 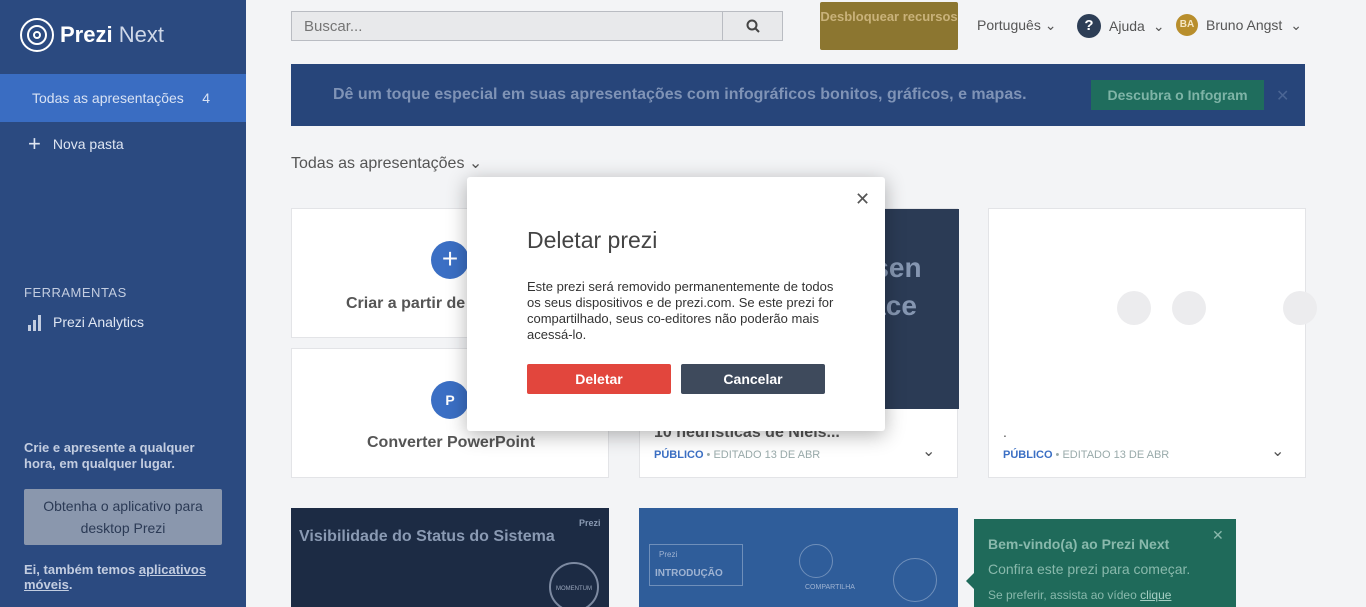 I want to click on intro-label: INTRODUÇÃO, so click(x=689, y=573).